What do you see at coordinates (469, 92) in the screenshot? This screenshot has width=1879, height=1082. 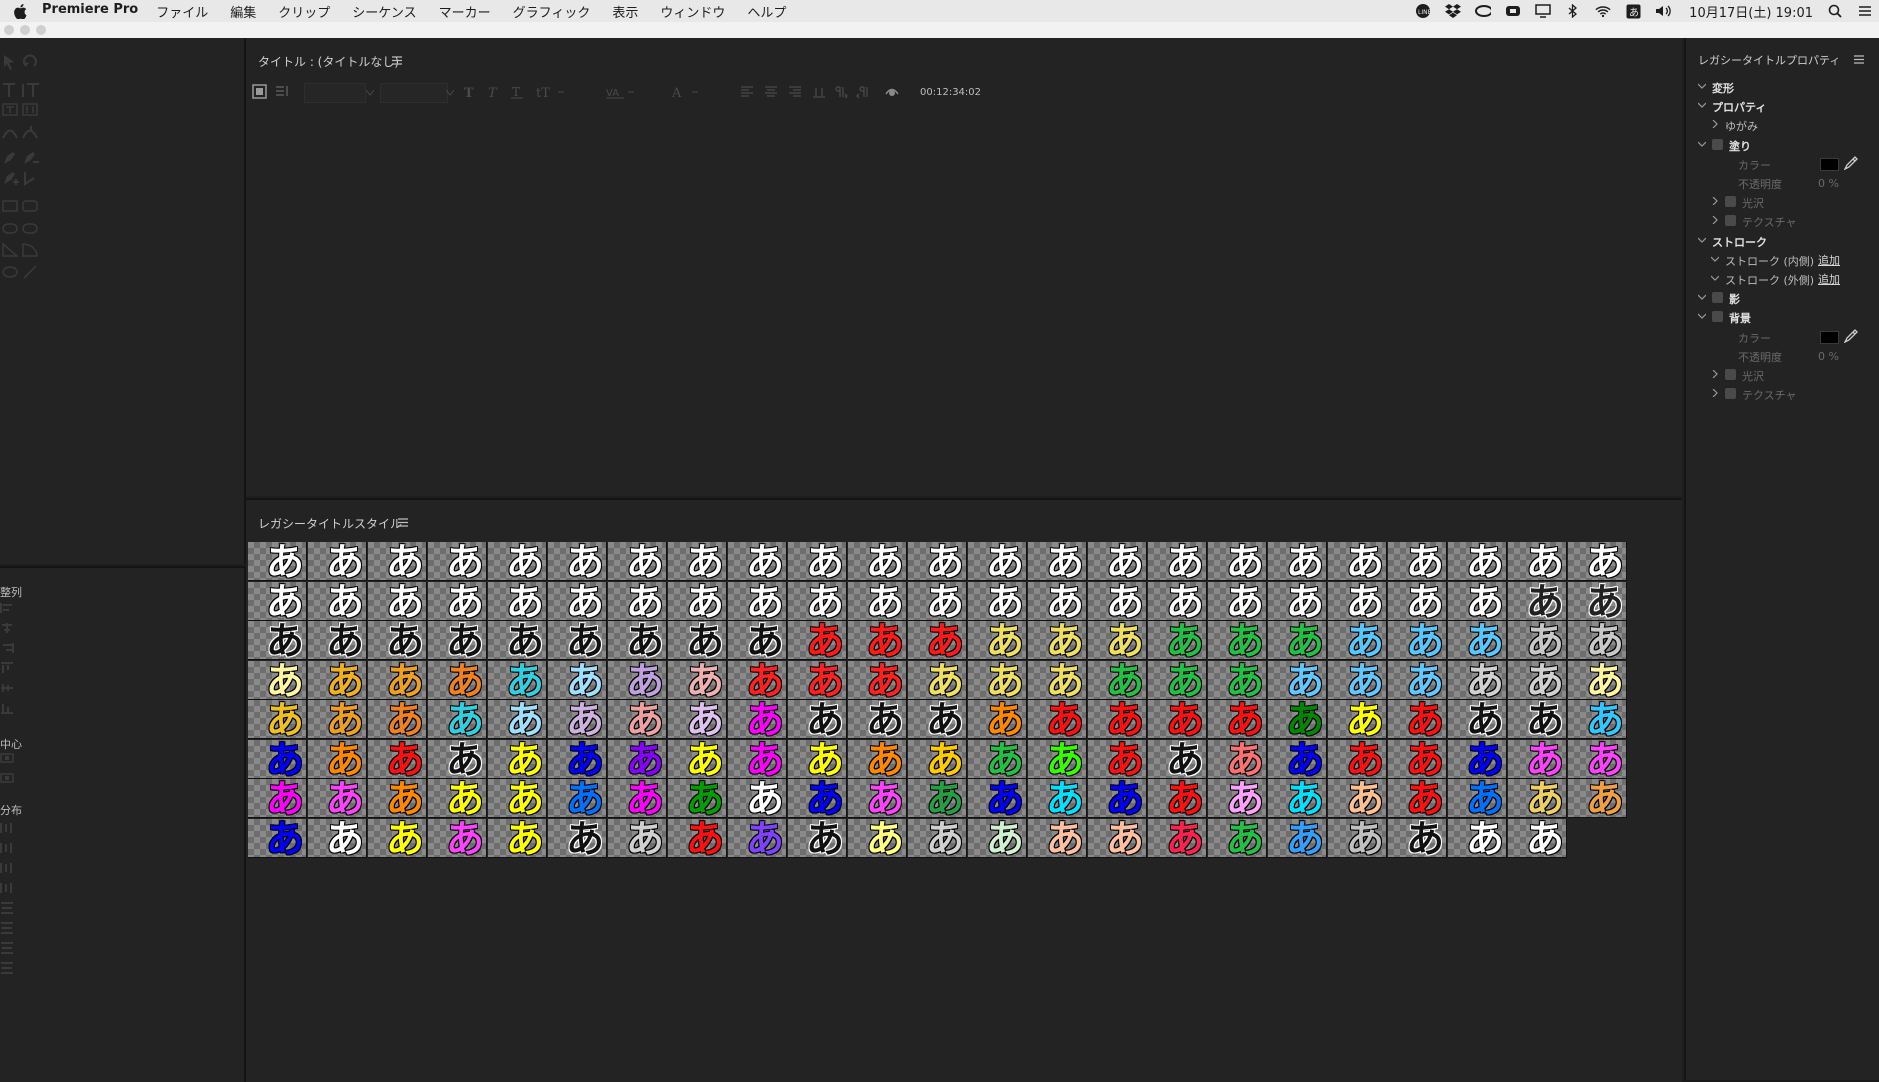 I see `bold-icon: T` at bounding box center [469, 92].